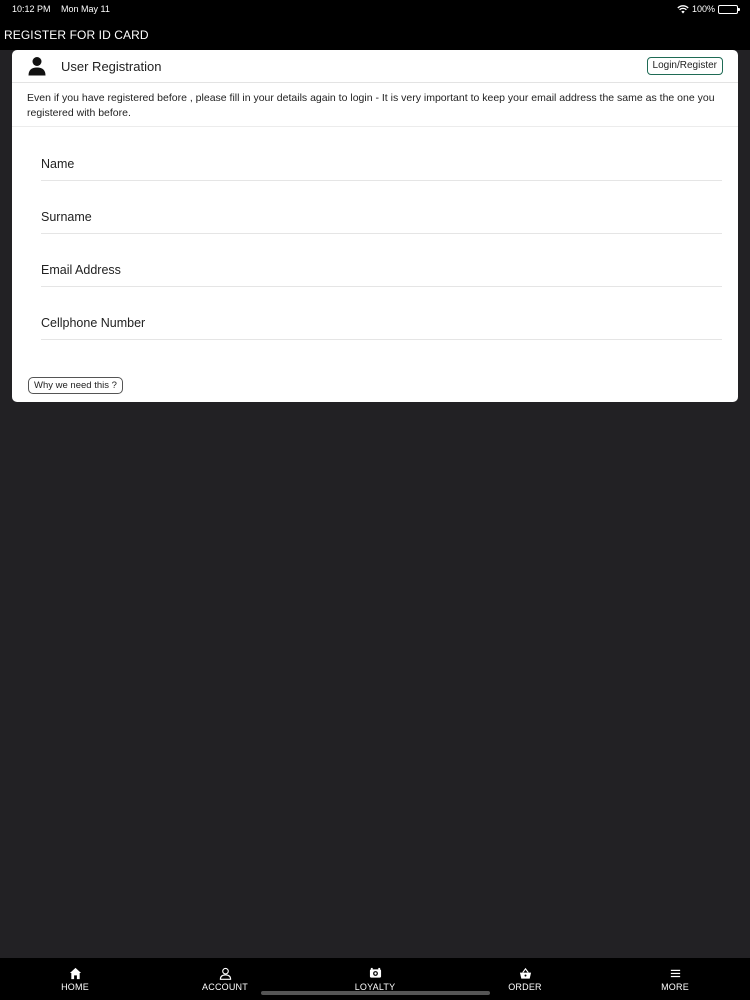 The image size is (750, 1000). Describe the element at coordinates (381, 207) in the screenshot. I see `surname-field-row` at that location.